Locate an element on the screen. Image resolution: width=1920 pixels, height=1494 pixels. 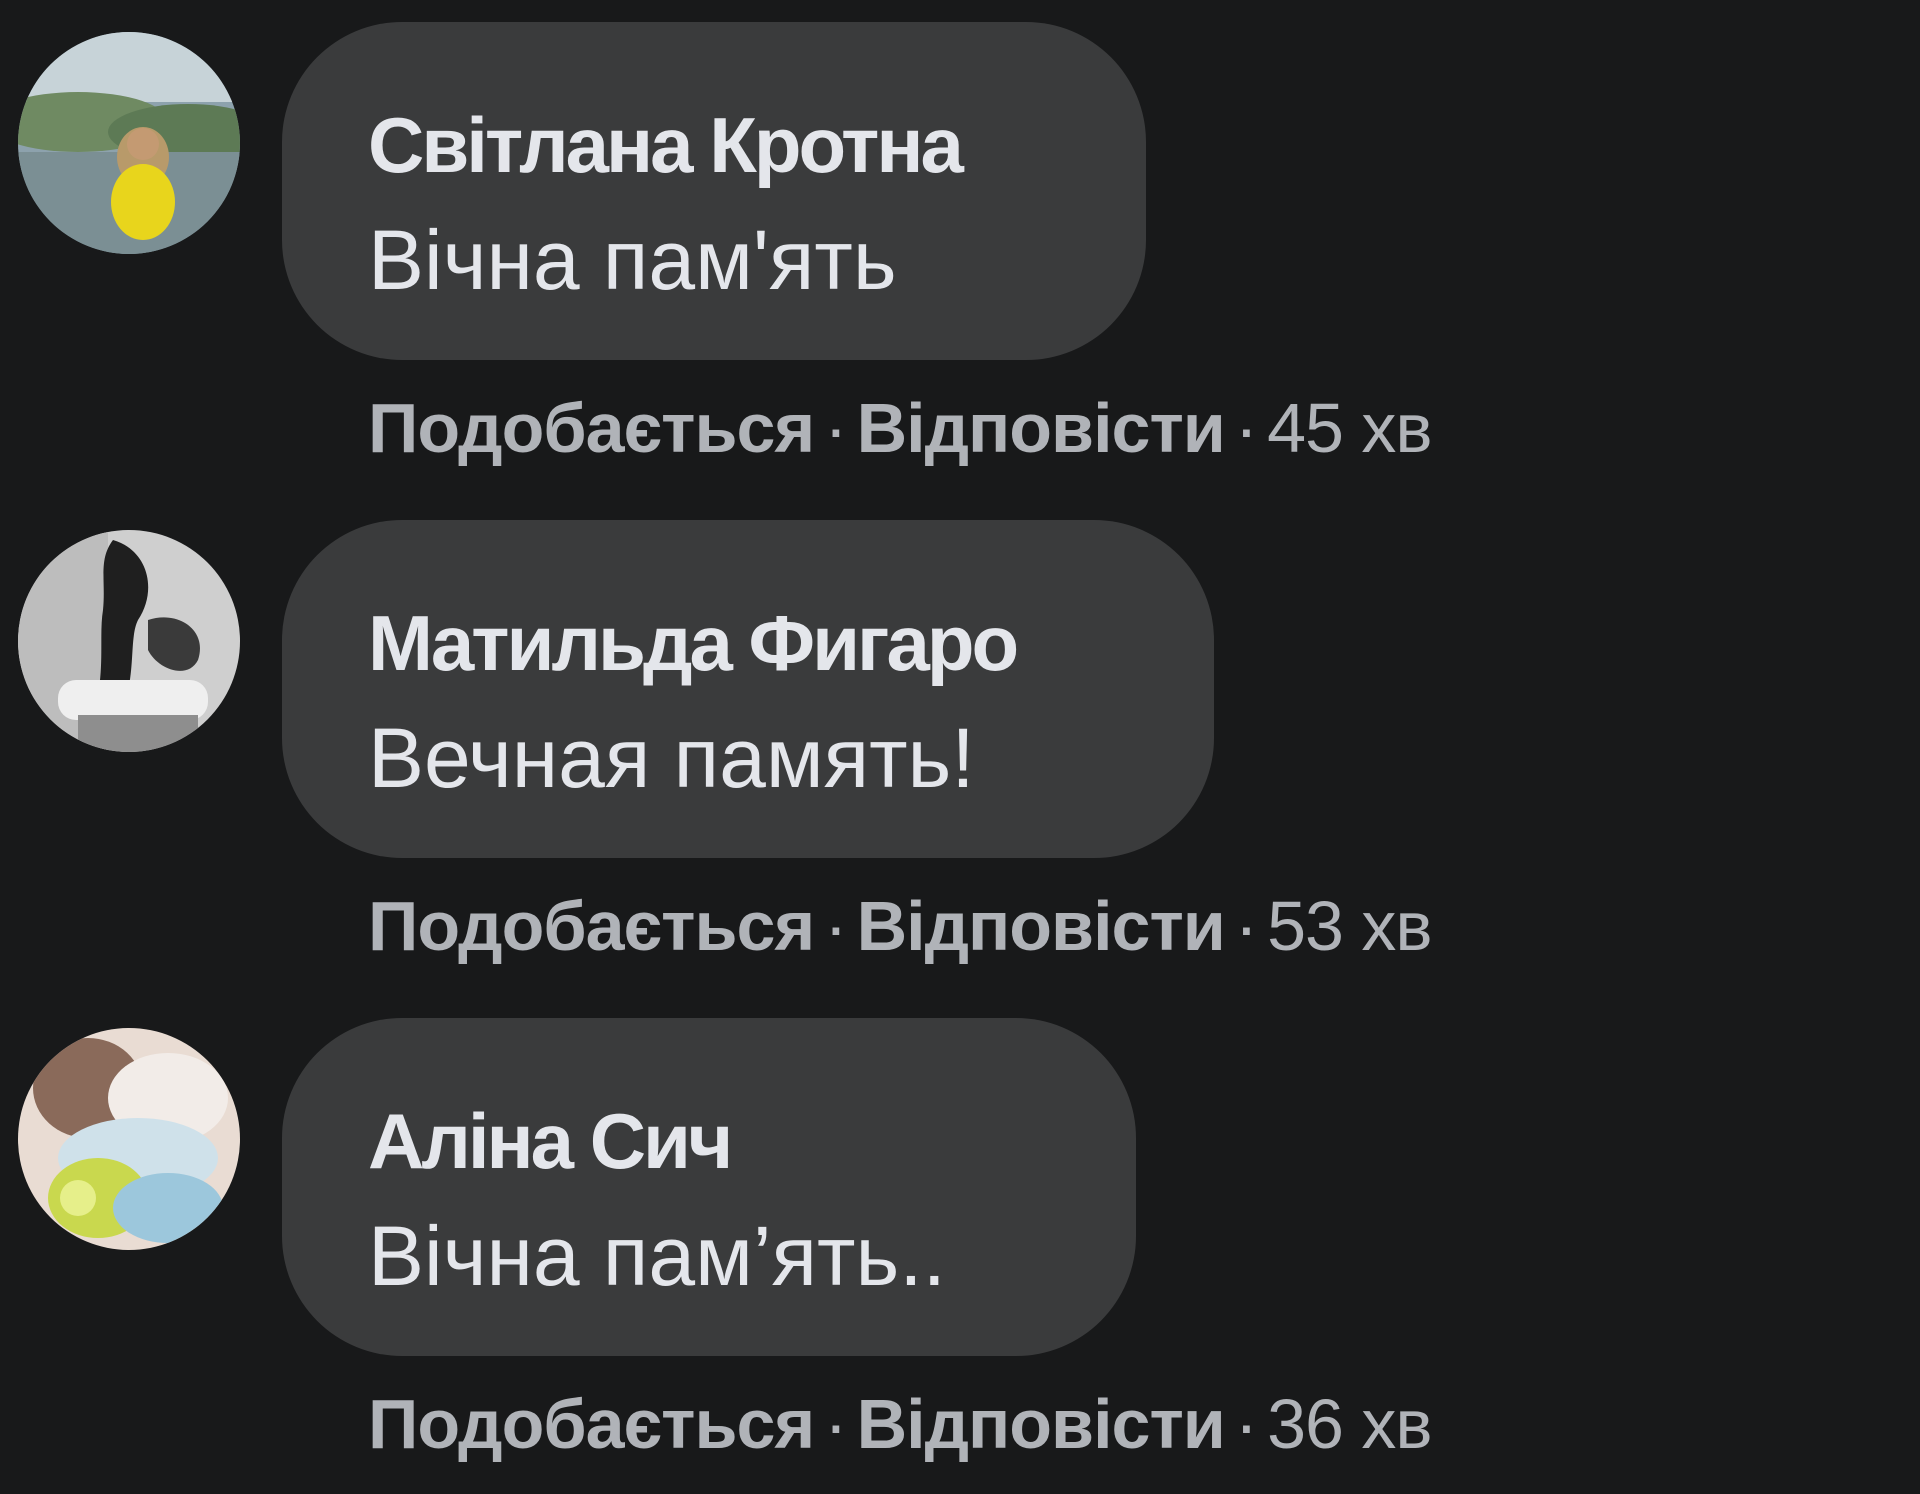
comment-text: Вечная память! is located at coordinates (671, 758).